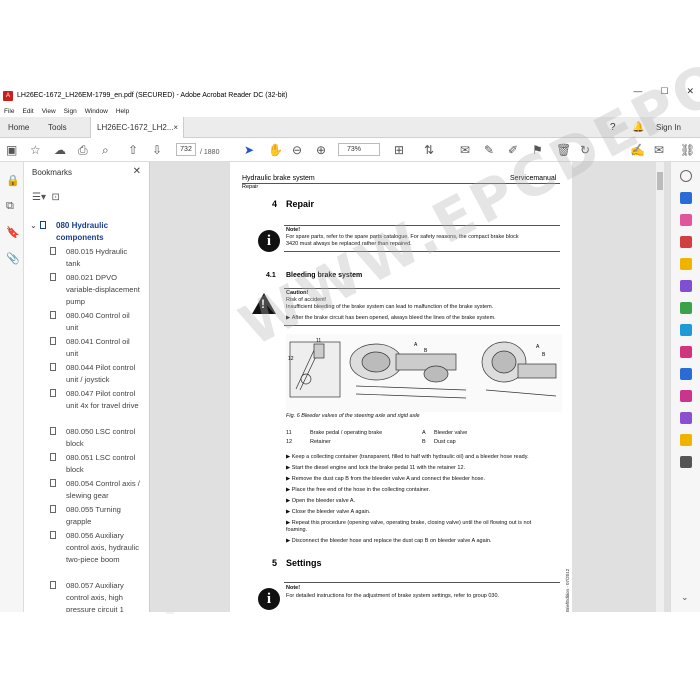  I want to click on next-page-icon: ⇩, so click(157, 150).